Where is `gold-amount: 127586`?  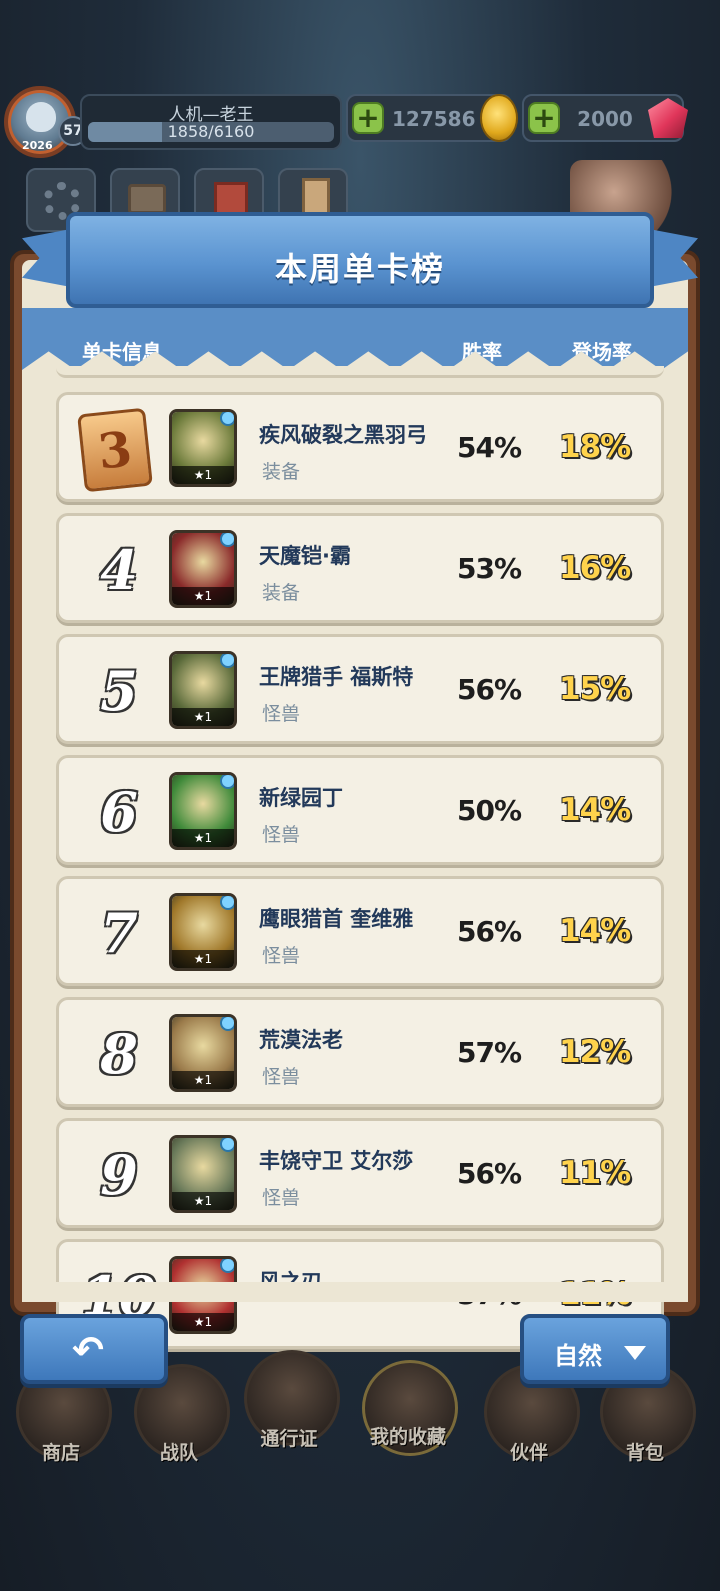 gold-amount: 127586 is located at coordinates (434, 119).